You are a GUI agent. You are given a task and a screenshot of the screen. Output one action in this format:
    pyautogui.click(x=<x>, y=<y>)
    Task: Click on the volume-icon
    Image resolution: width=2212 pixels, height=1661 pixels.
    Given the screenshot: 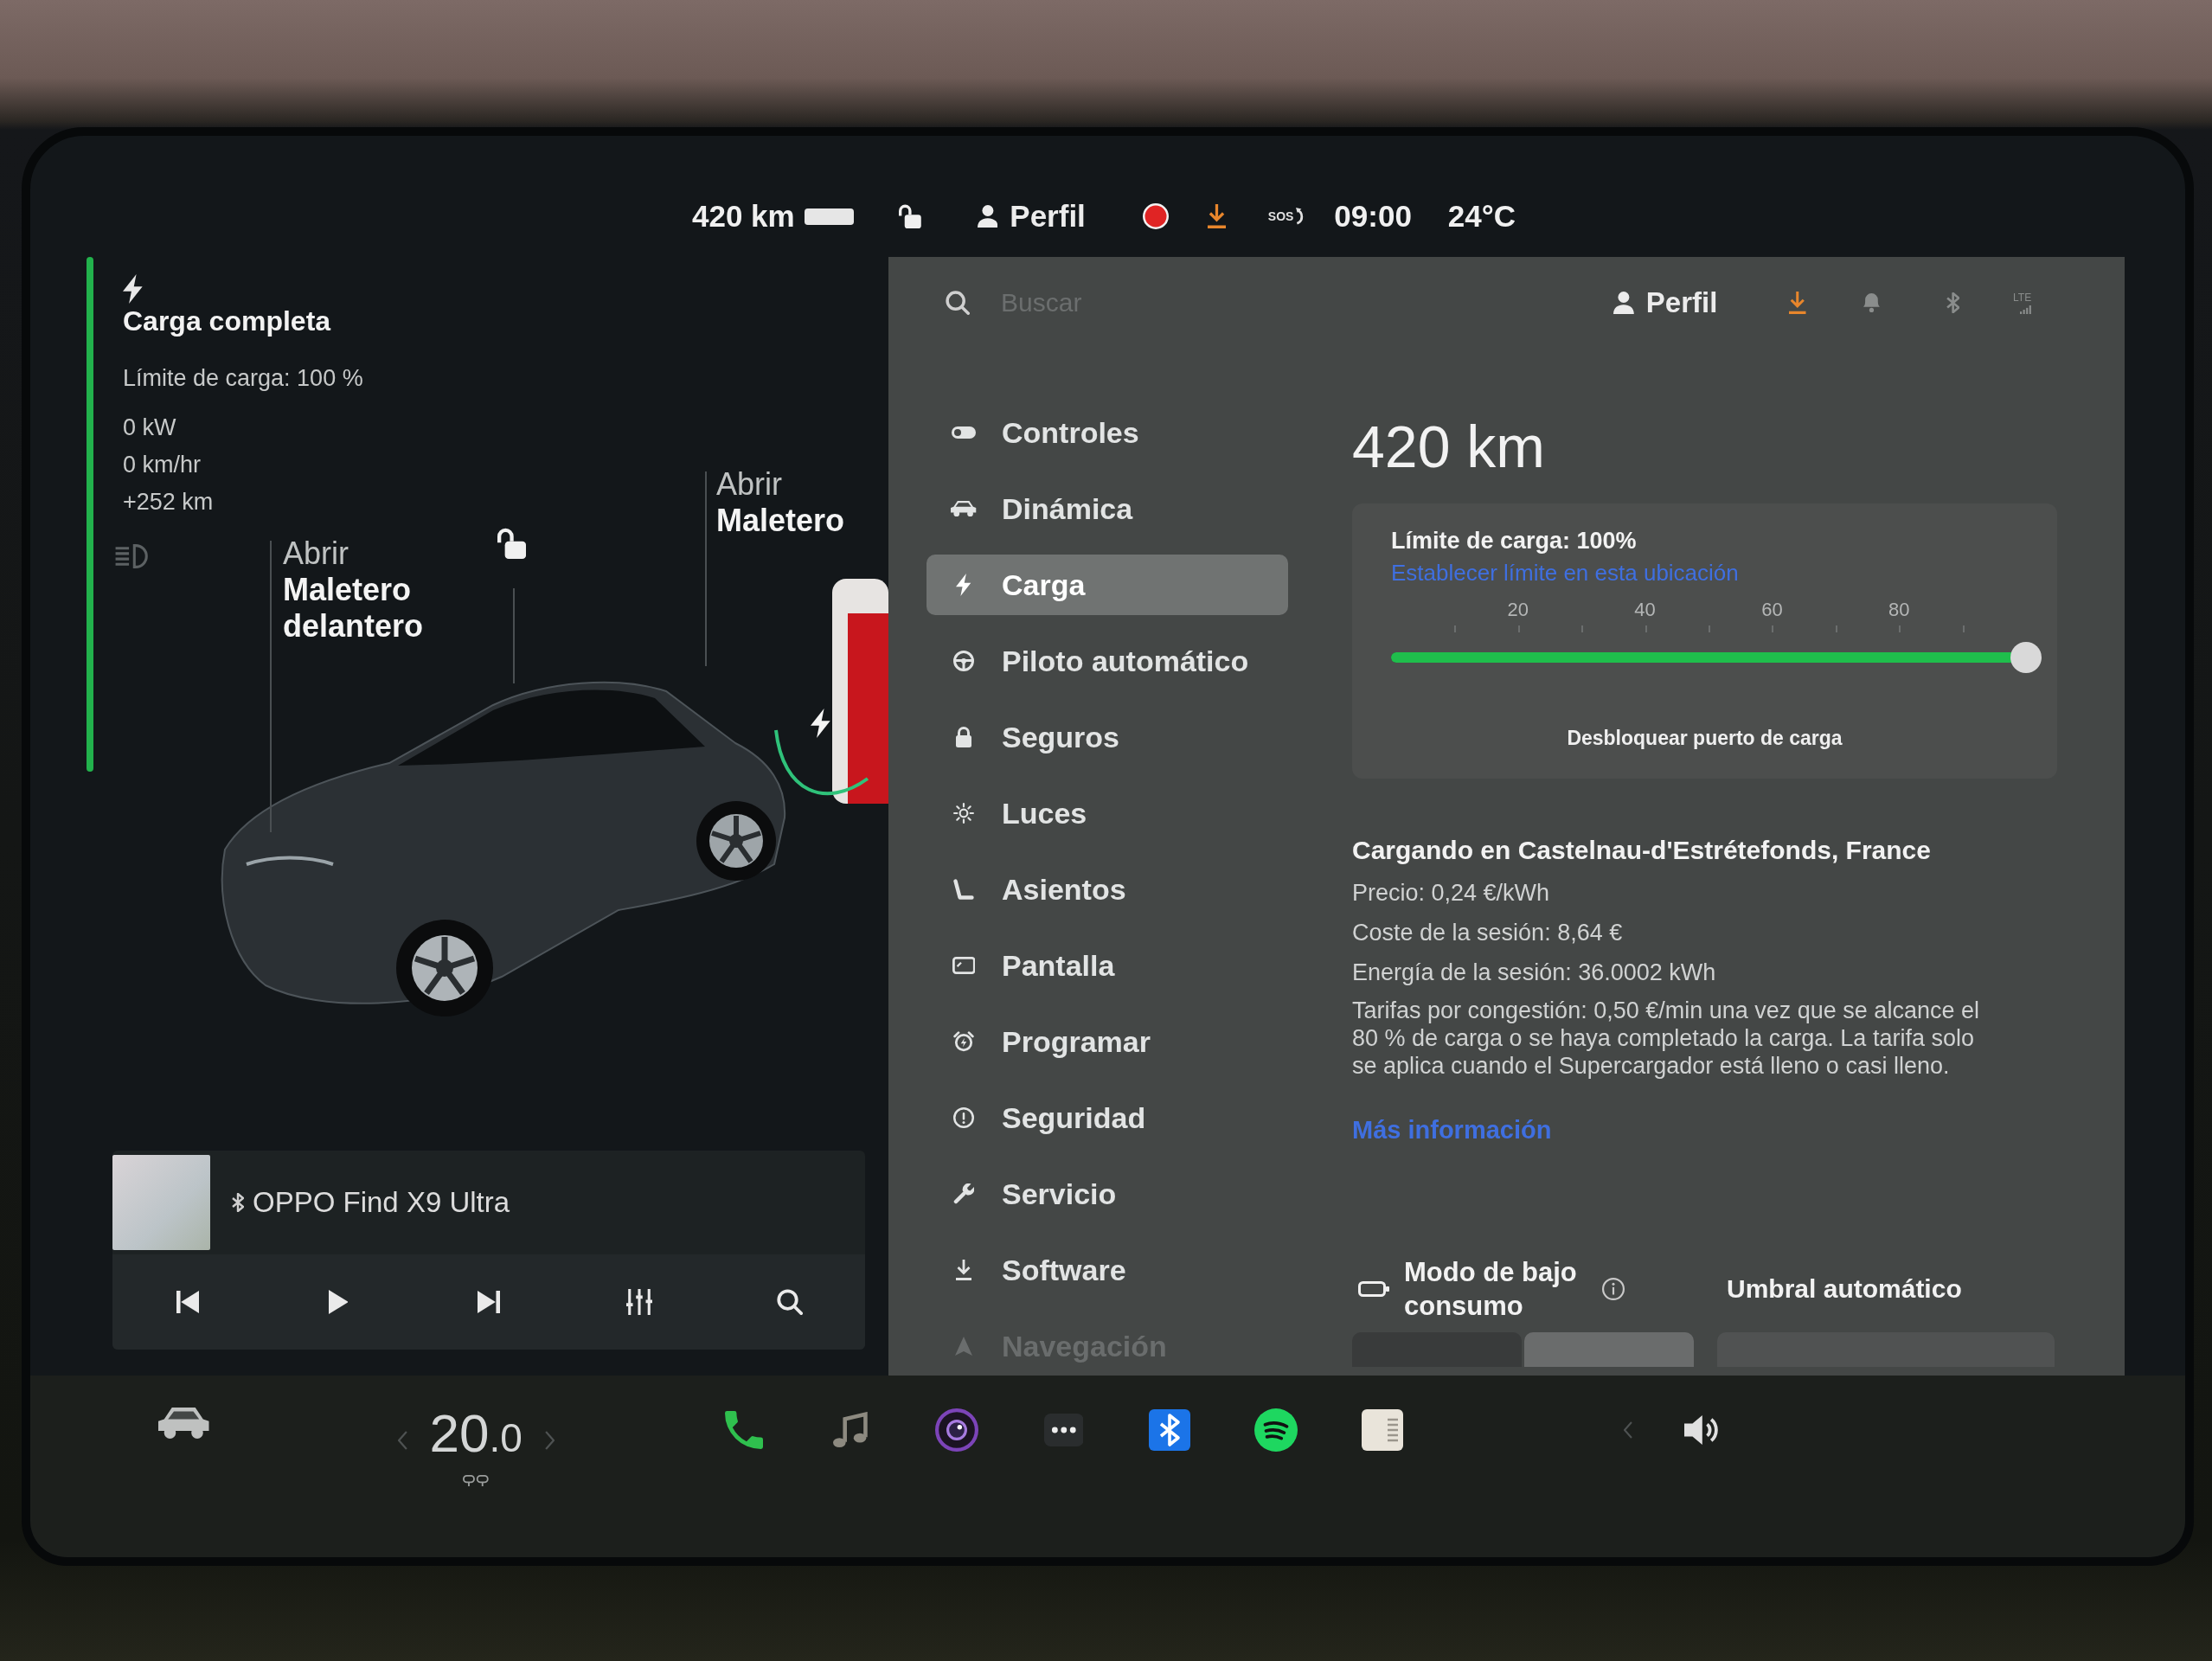 What is the action you would take?
    pyautogui.click(x=1701, y=1430)
    